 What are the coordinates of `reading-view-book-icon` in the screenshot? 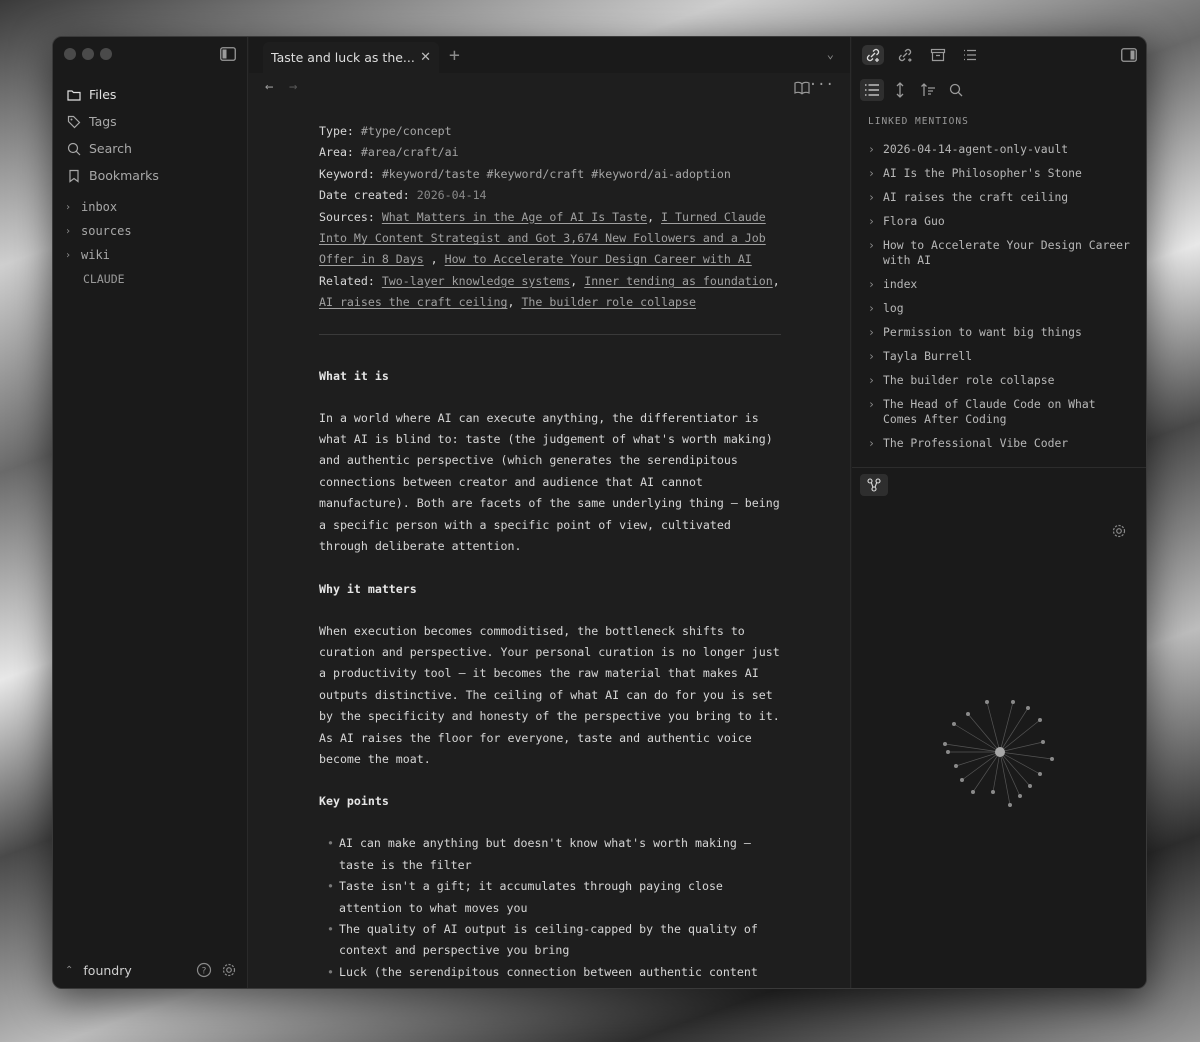 It's located at (802, 88).